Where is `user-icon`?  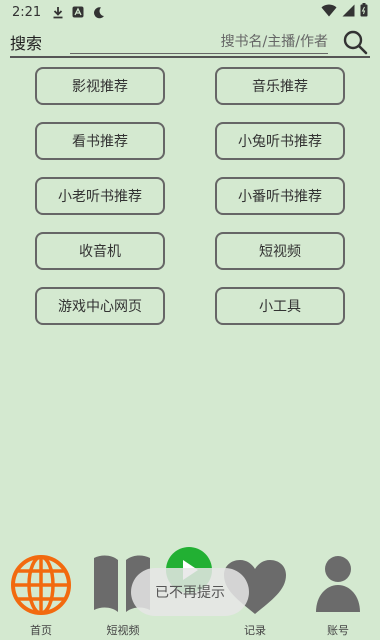
user-icon is located at coordinates (338, 584).